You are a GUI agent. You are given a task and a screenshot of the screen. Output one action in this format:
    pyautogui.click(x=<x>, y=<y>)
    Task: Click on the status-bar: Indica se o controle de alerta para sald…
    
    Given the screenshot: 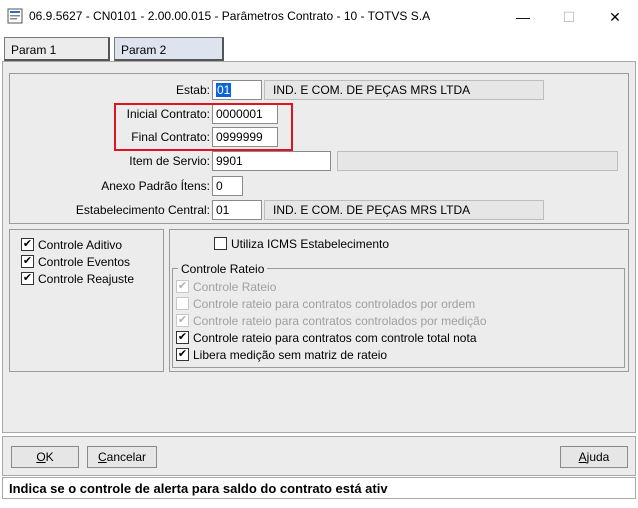 What is the action you would take?
    pyautogui.click(x=319, y=488)
    